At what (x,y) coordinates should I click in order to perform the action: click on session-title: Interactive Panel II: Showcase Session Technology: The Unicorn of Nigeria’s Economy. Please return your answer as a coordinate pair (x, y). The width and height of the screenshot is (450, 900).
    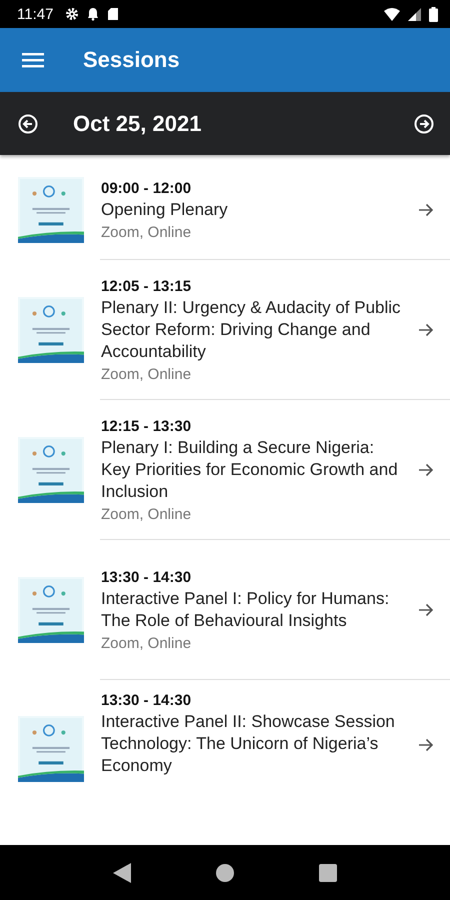
    Looking at the image, I should click on (248, 744).